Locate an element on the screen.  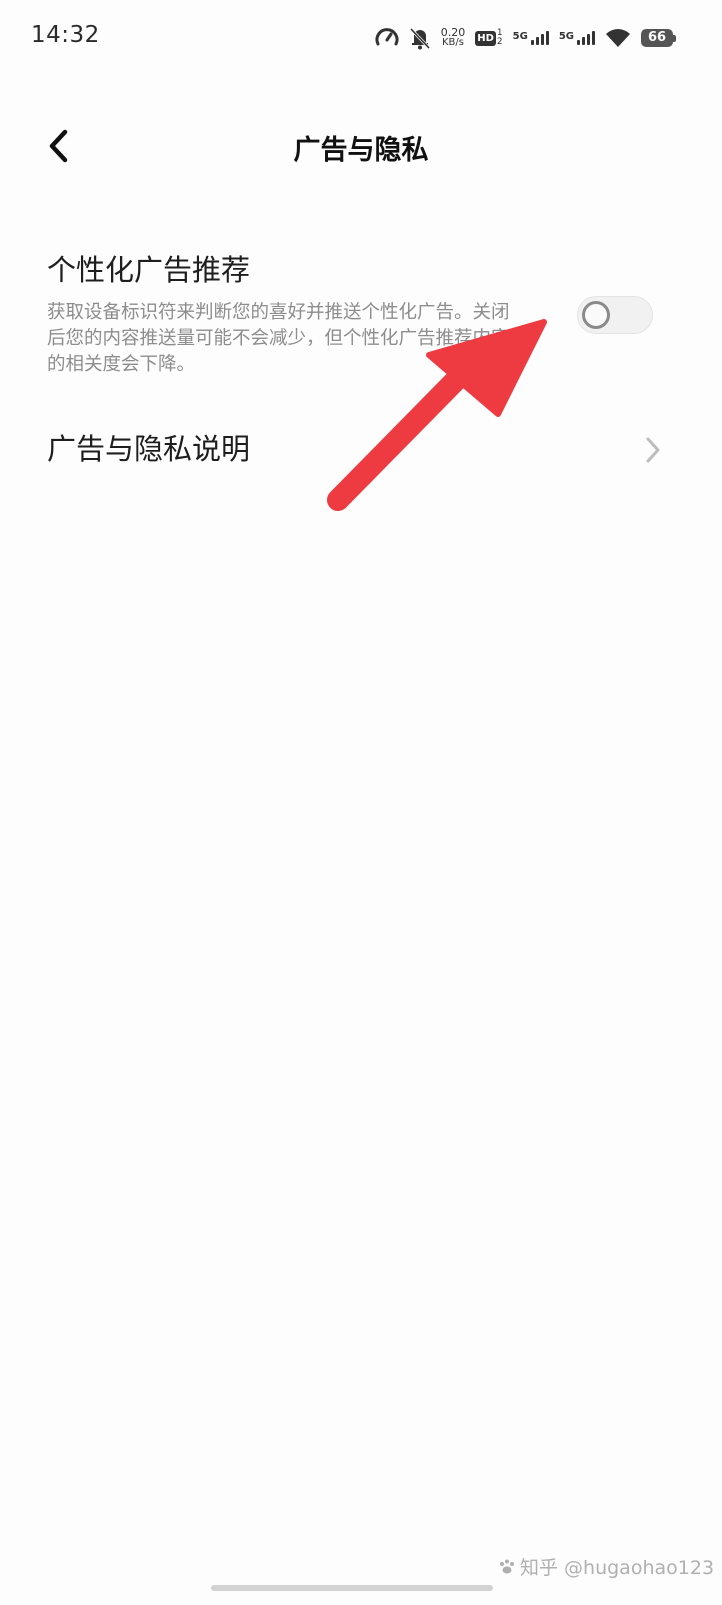
setting-privacy-explanation: 广告与隐私说明 is located at coordinates (362, 450).